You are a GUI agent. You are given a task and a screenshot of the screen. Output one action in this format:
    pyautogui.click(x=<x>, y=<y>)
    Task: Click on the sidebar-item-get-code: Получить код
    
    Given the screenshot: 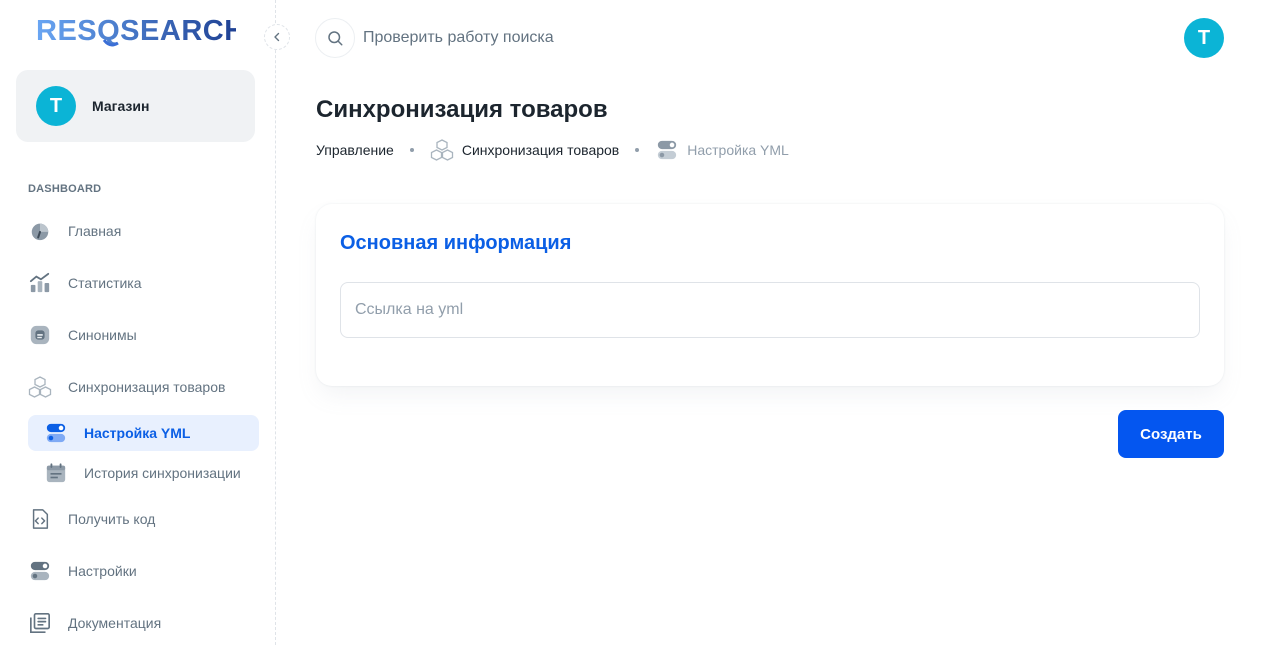 What is the action you would take?
    pyautogui.click(x=138, y=519)
    